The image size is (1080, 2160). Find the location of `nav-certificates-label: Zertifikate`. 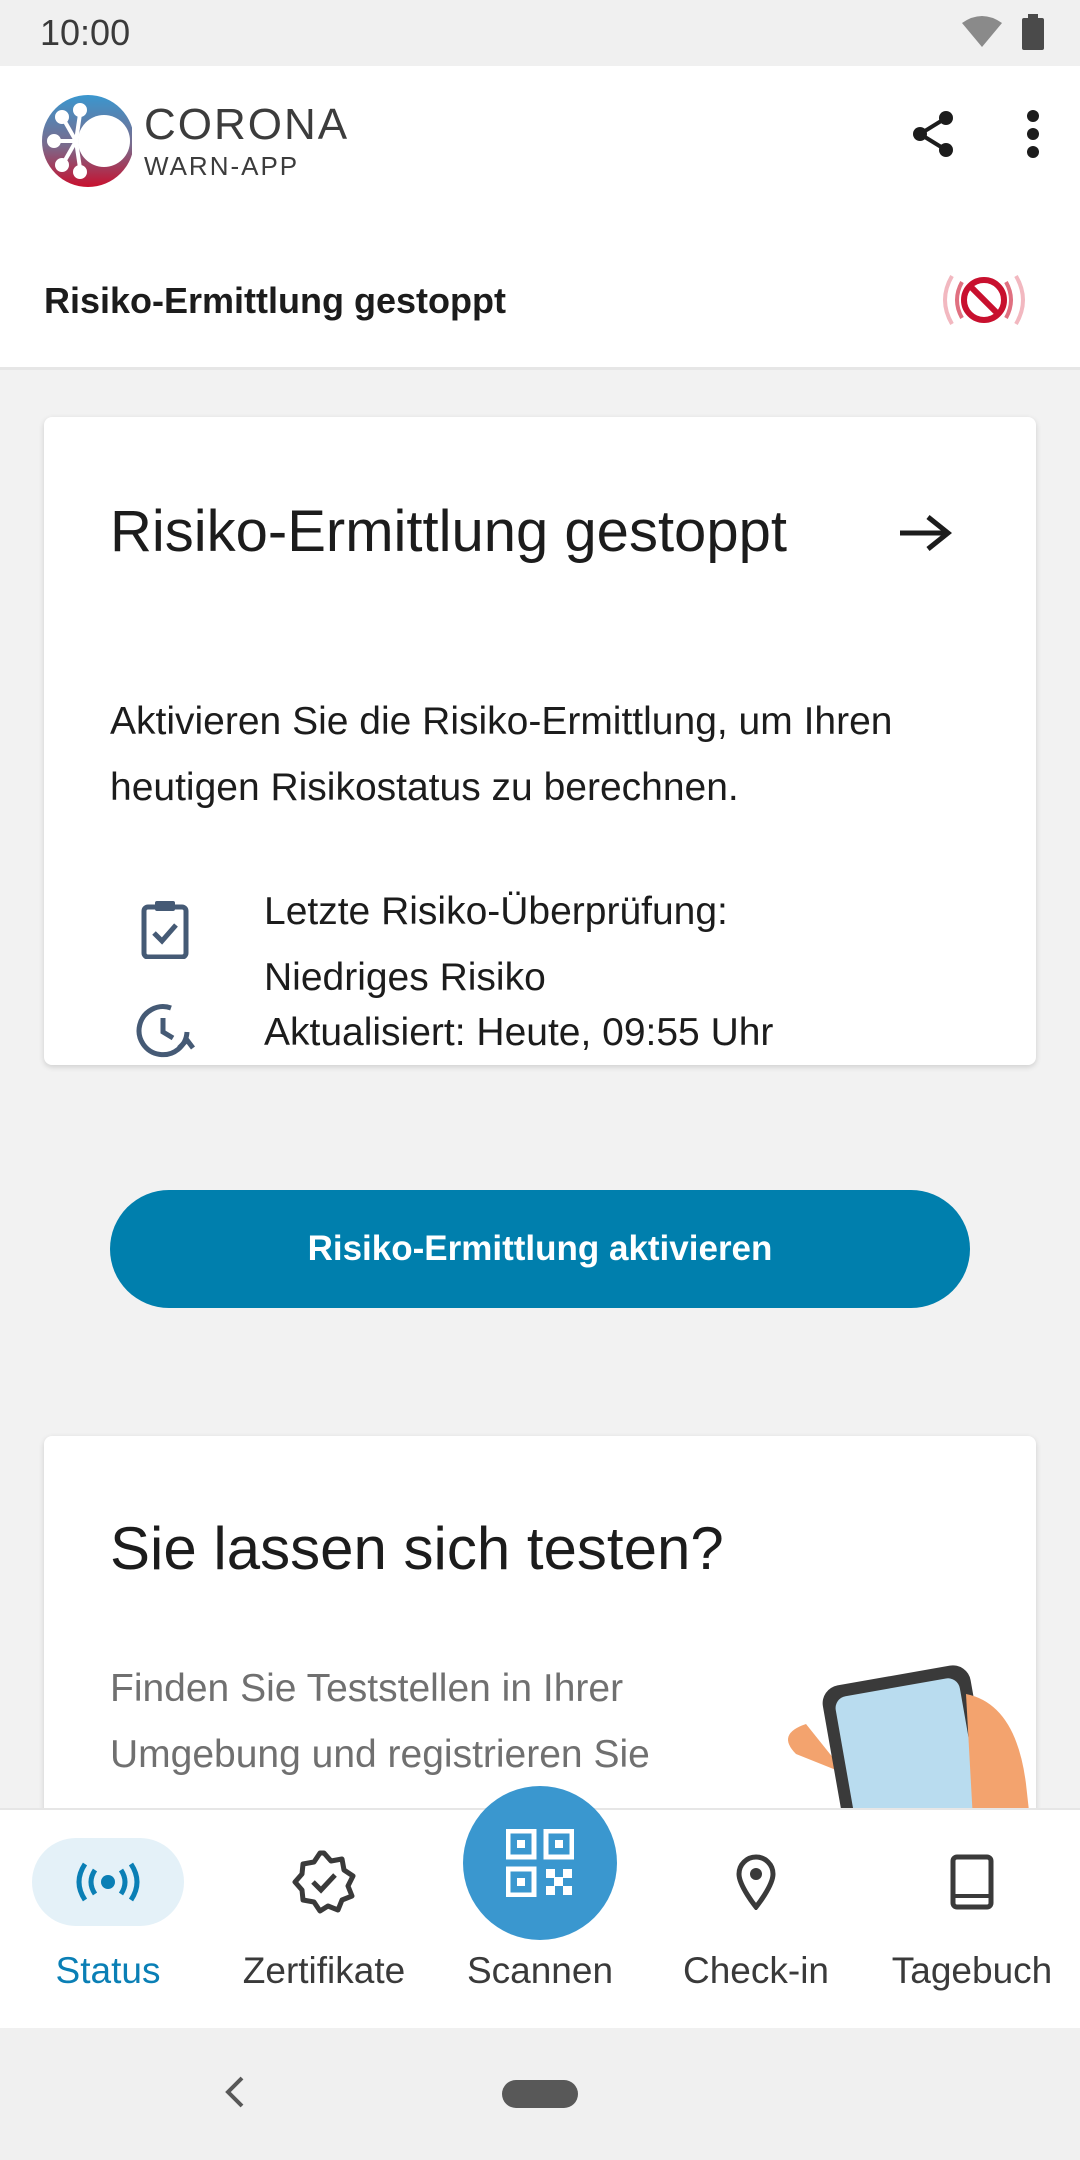

nav-certificates-label: Zertifikate is located at coordinates (324, 1970).